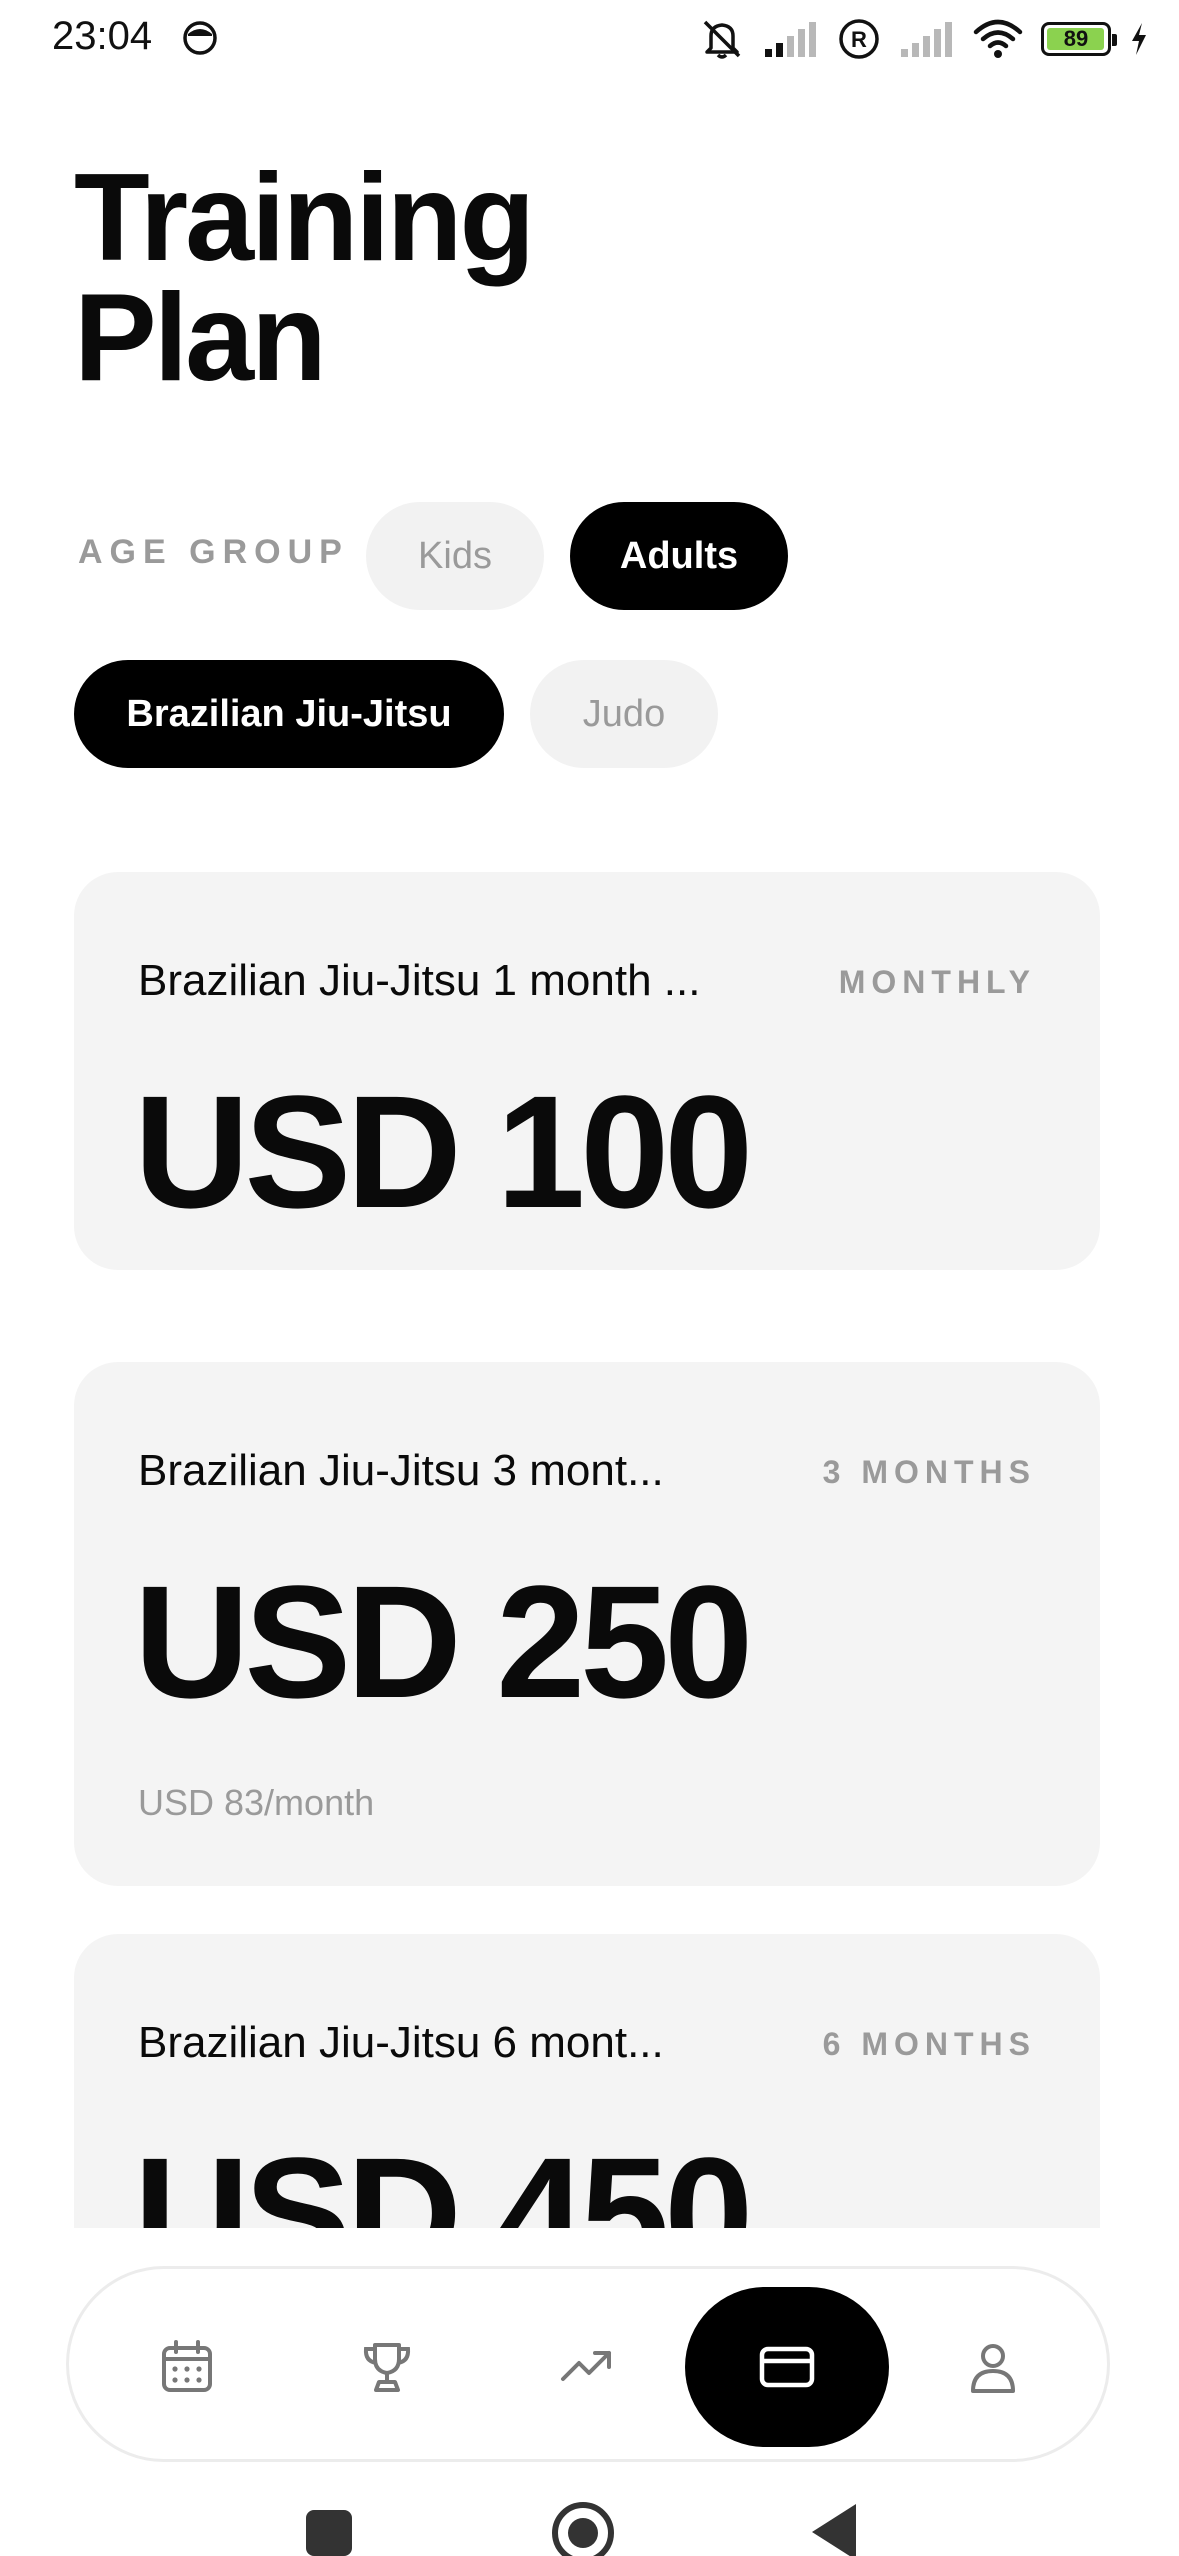 This screenshot has width=1179, height=2556. What do you see at coordinates (1114, 40) in the screenshot?
I see `battery-tip` at bounding box center [1114, 40].